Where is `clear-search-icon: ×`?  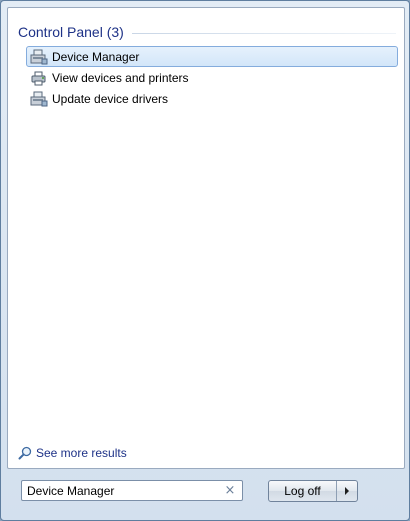 clear-search-icon: × is located at coordinates (230, 491).